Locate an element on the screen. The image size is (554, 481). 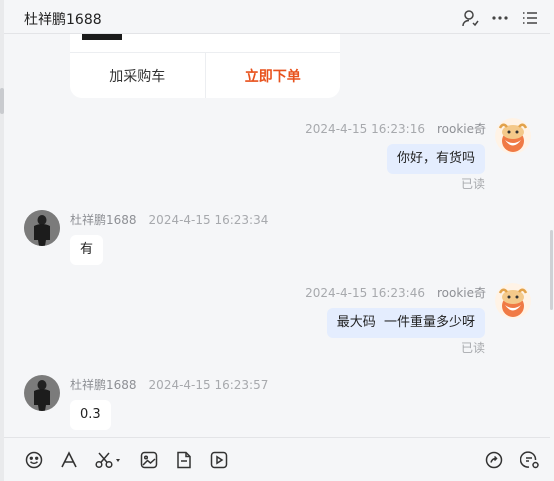
message-bubble: 你好，有货吗 is located at coordinates (435, 159).